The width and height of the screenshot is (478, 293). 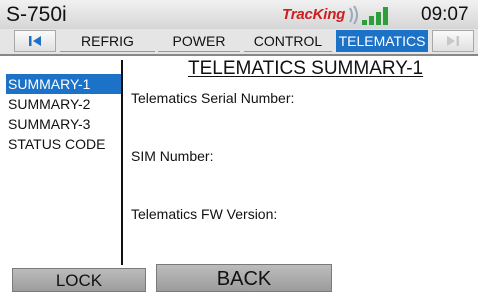 I want to click on tab-power: POWER, so click(x=199, y=41).